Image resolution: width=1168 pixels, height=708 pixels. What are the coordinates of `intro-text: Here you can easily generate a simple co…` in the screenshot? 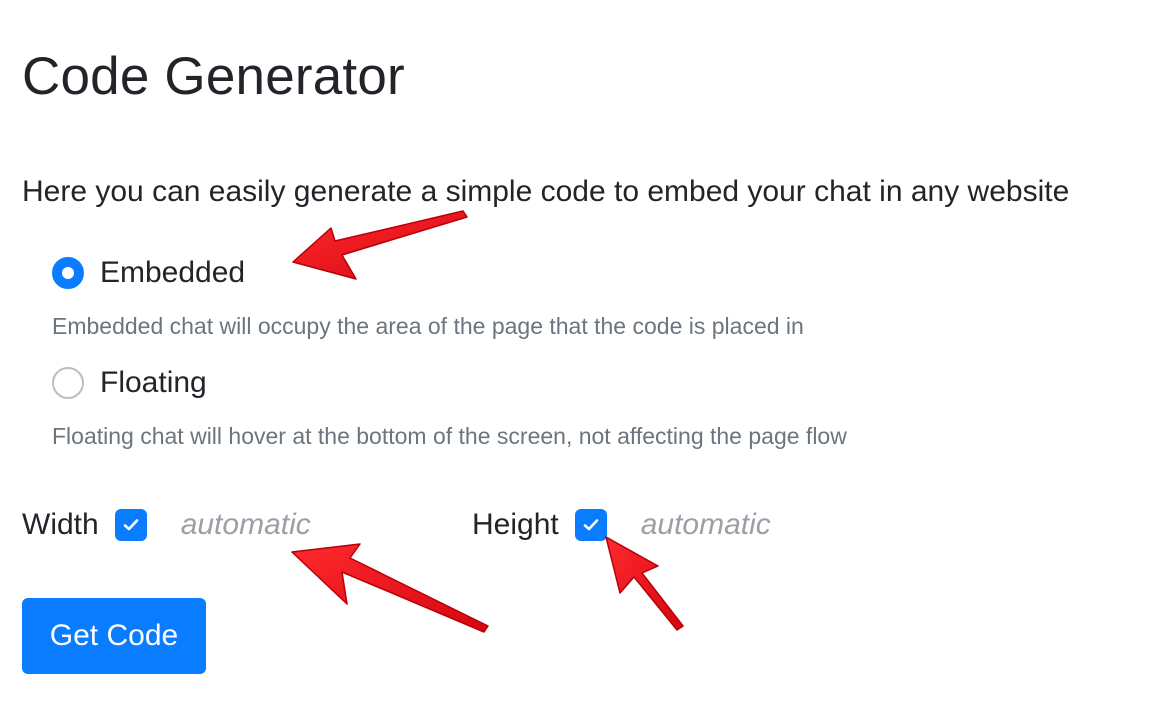 It's located at (546, 191).